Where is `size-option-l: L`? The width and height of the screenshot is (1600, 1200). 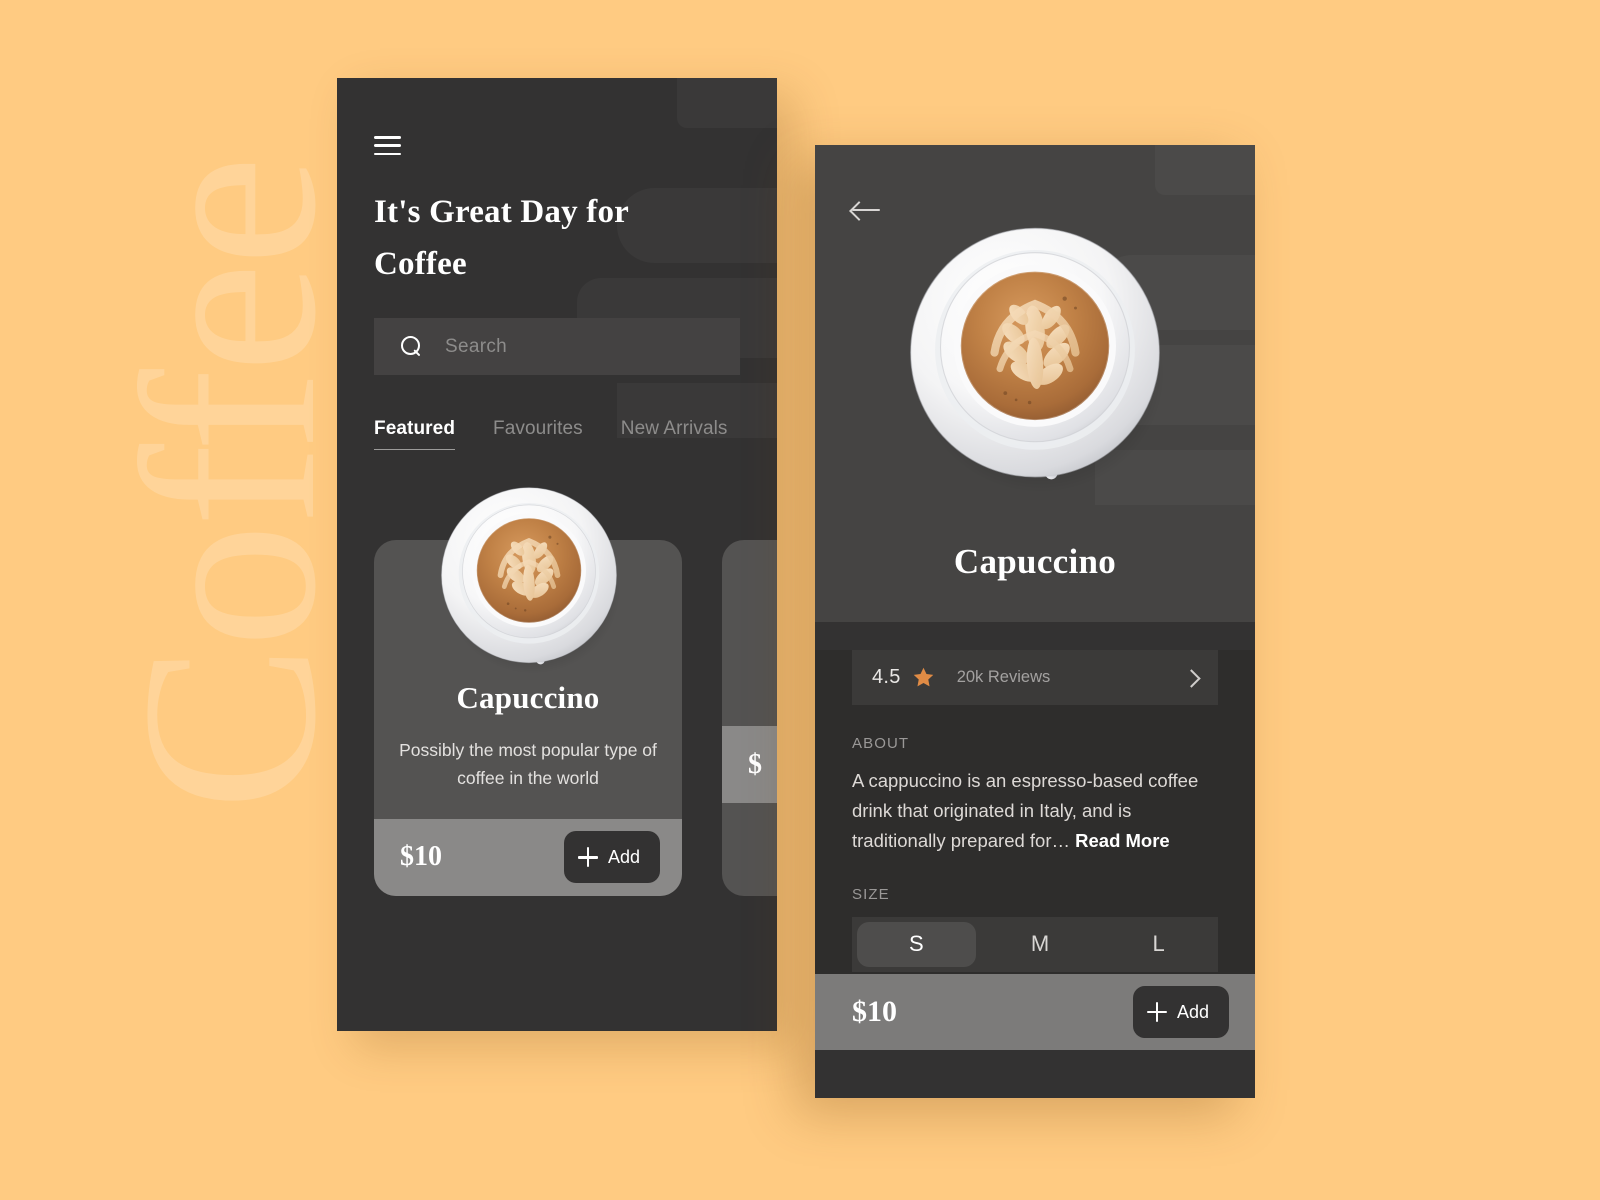
size-option-l: L is located at coordinates (1158, 944).